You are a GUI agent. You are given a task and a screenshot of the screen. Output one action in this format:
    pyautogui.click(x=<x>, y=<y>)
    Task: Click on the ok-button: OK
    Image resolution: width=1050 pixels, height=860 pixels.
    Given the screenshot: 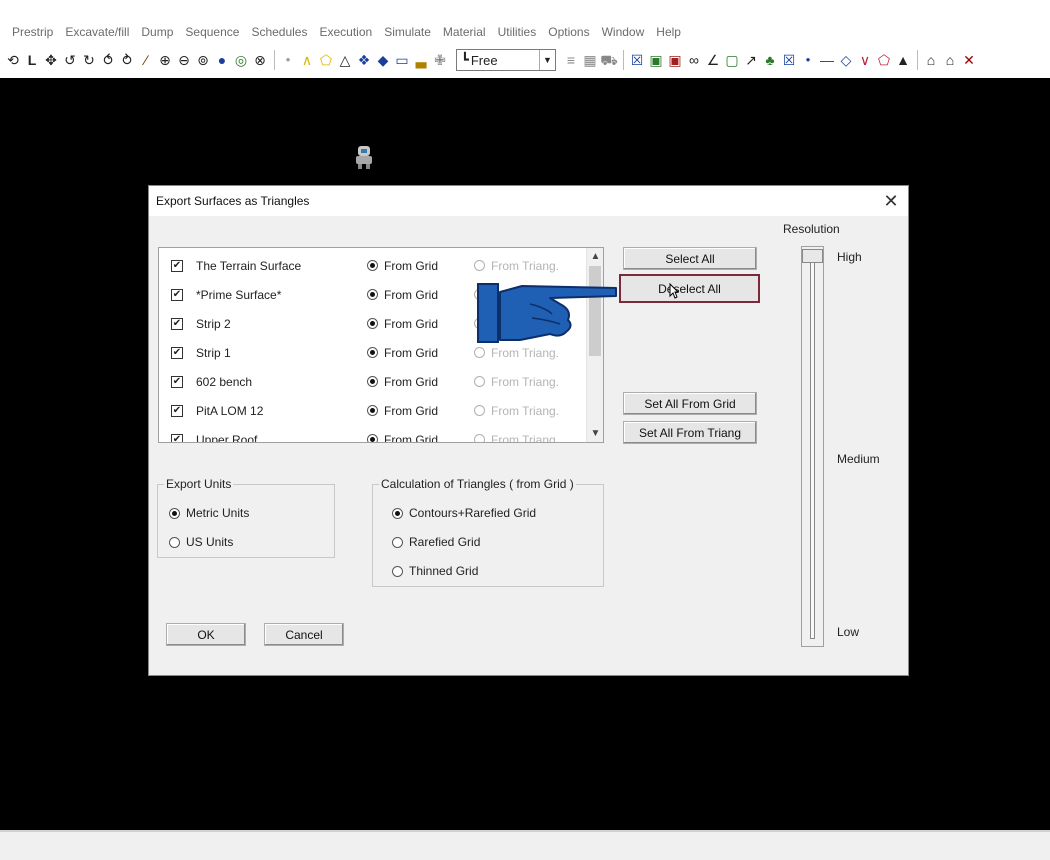 What is the action you would take?
    pyautogui.click(x=206, y=634)
    